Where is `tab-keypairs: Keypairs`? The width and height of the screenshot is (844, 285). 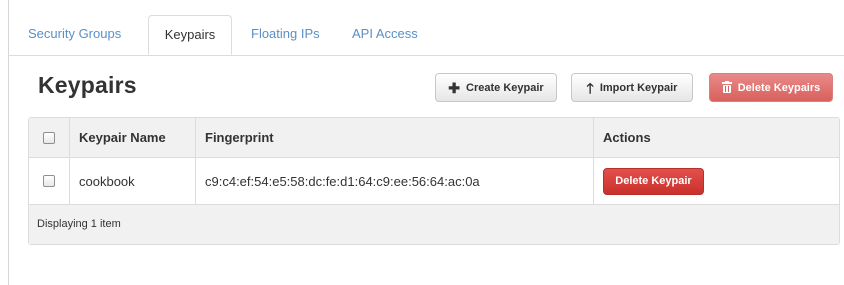 tab-keypairs: Keypairs is located at coordinates (190, 35).